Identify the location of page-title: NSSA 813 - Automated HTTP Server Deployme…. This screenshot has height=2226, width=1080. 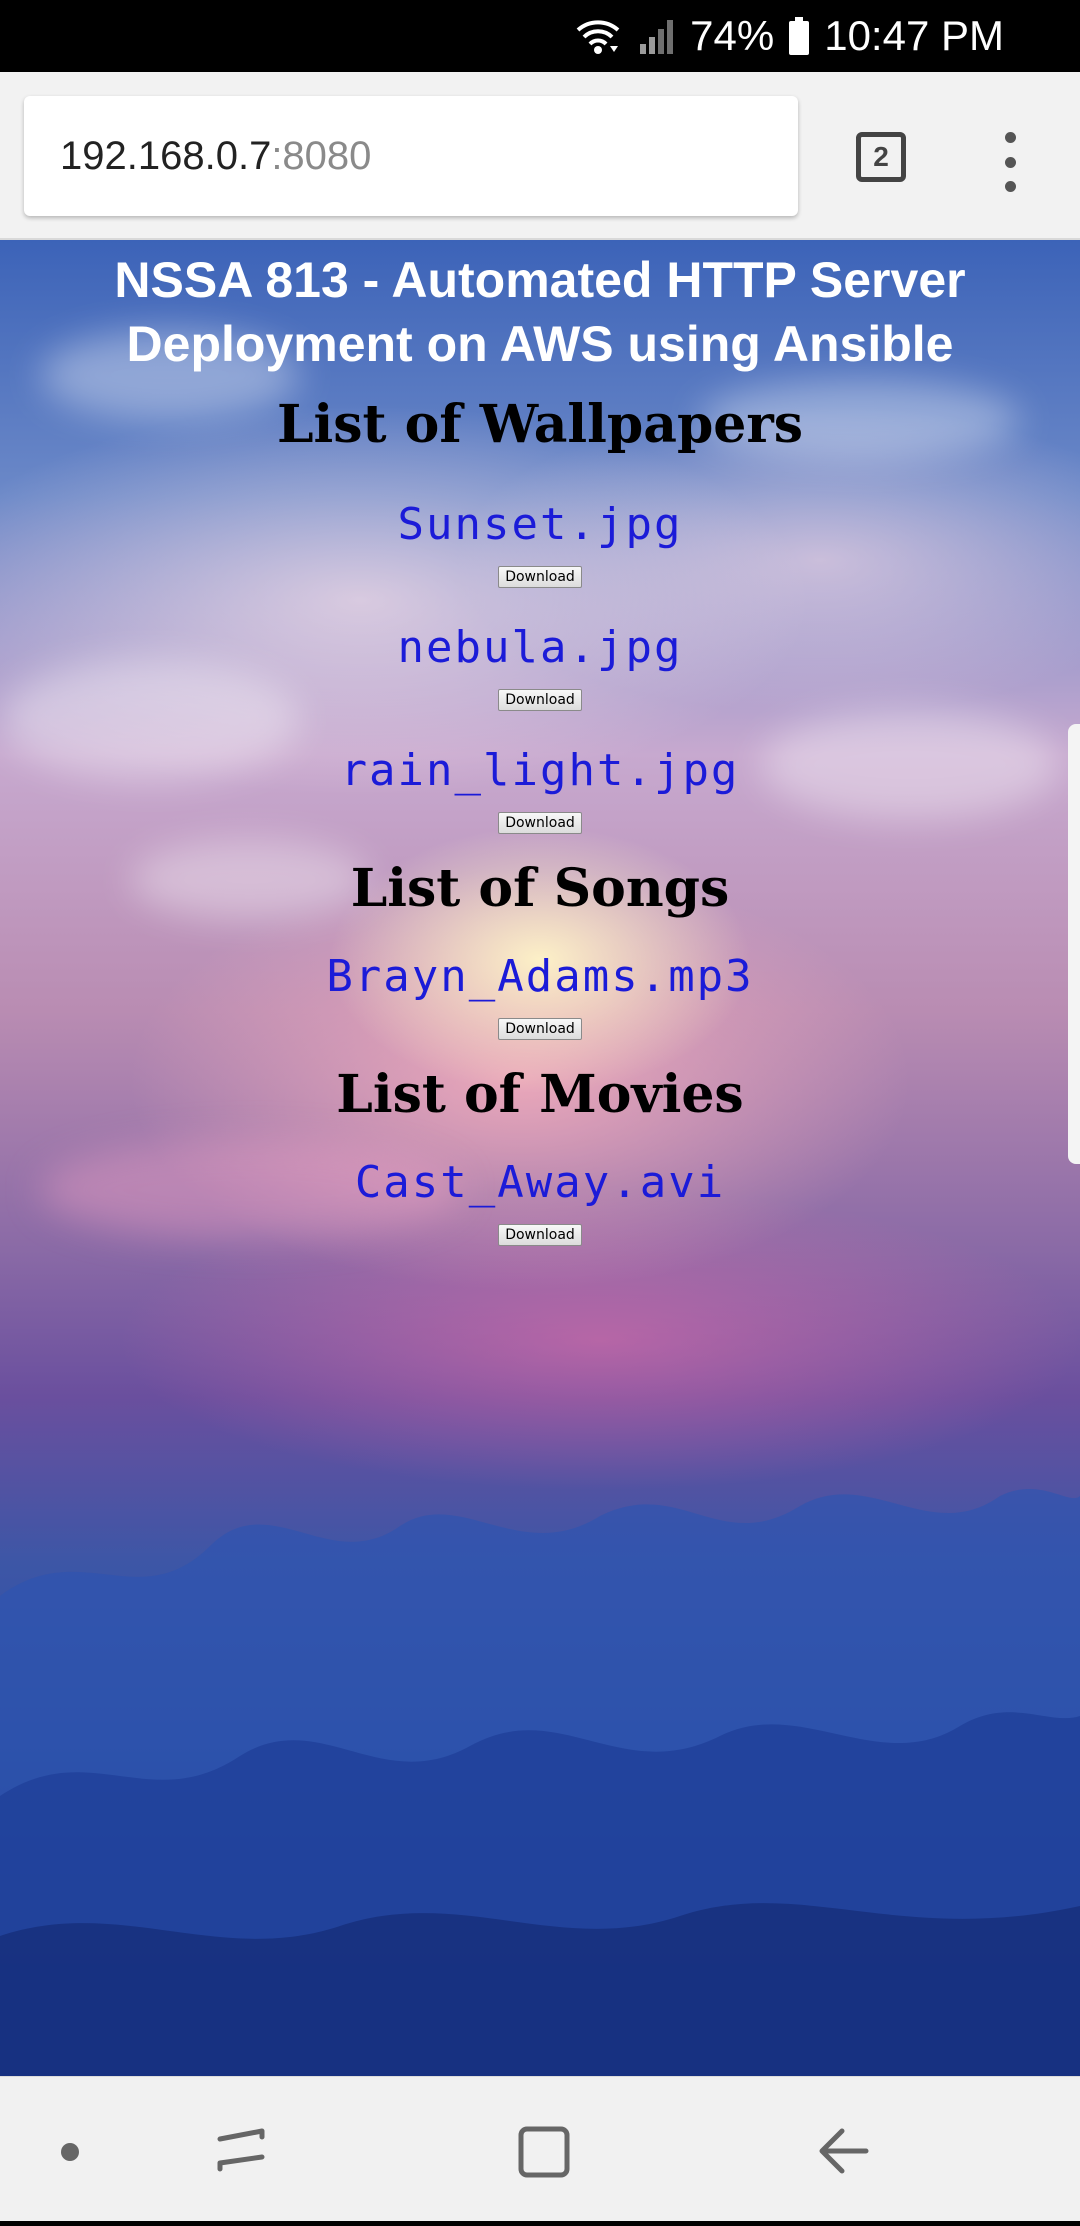
(540, 312).